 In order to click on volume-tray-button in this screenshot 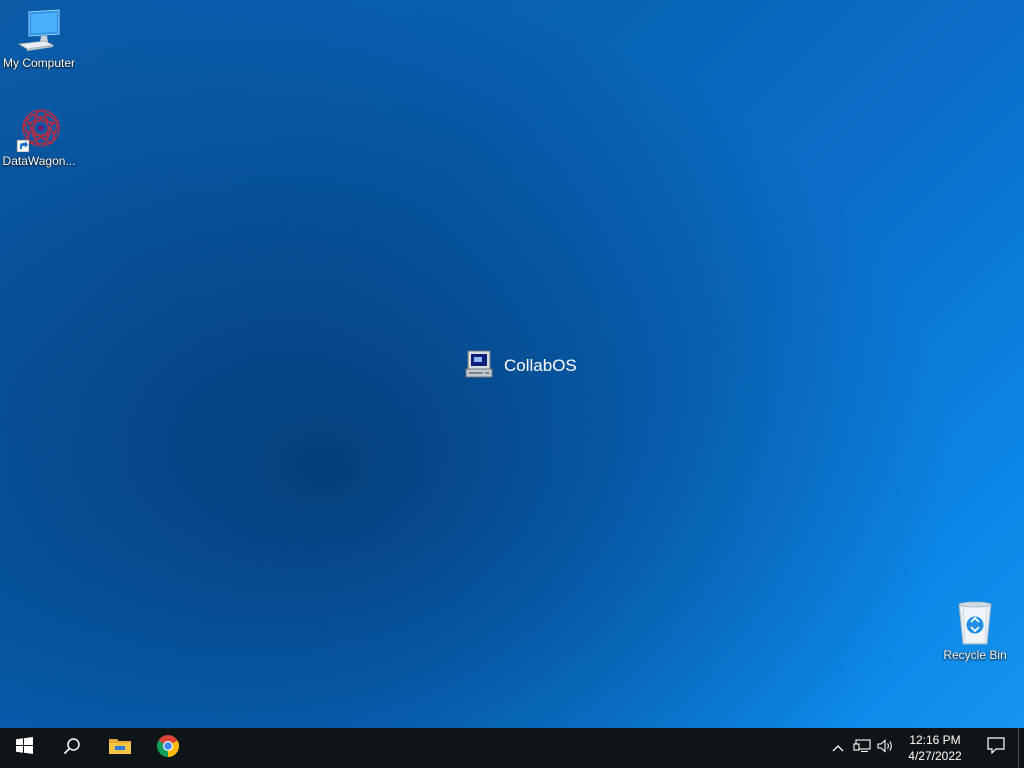, I will do `click(886, 748)`.